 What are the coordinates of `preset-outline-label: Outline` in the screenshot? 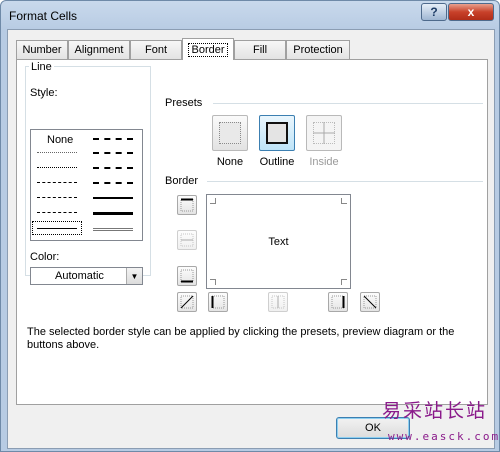 It's located at (277, 162).